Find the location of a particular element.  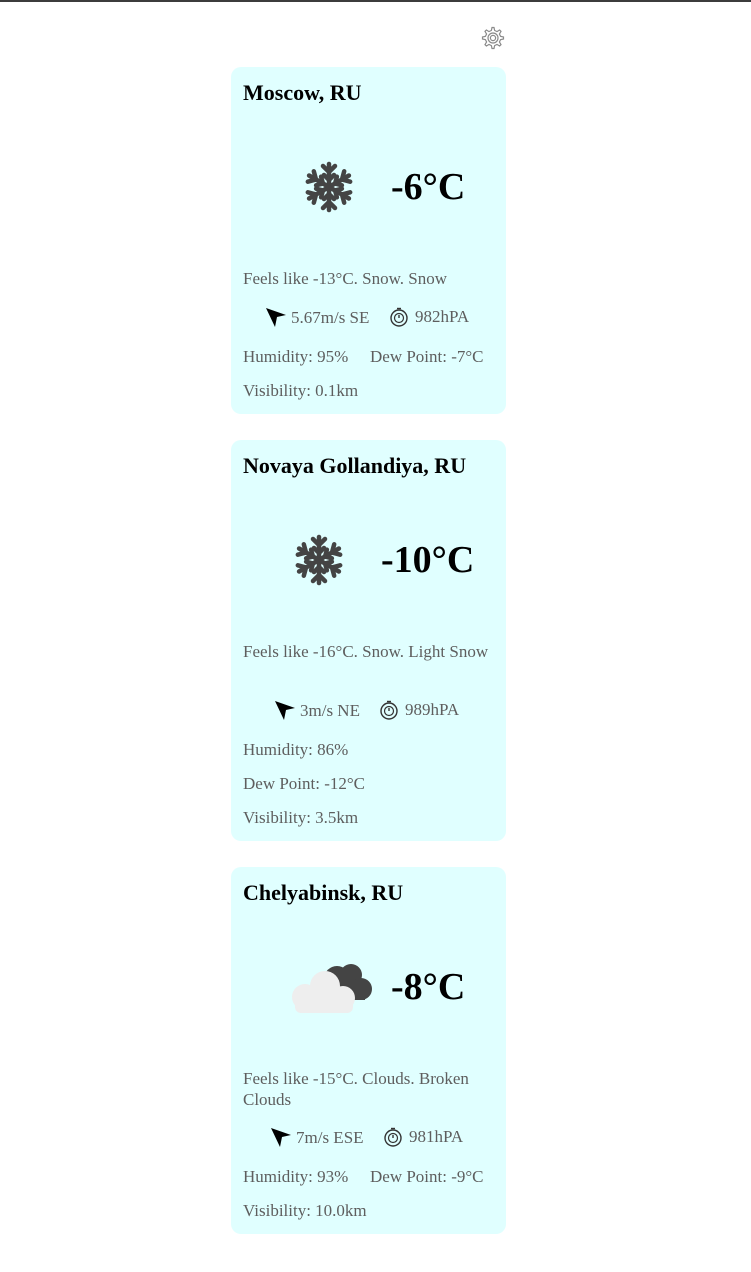

visibility-text: Visibility: 3.5km is located at coordinates (301, 817).